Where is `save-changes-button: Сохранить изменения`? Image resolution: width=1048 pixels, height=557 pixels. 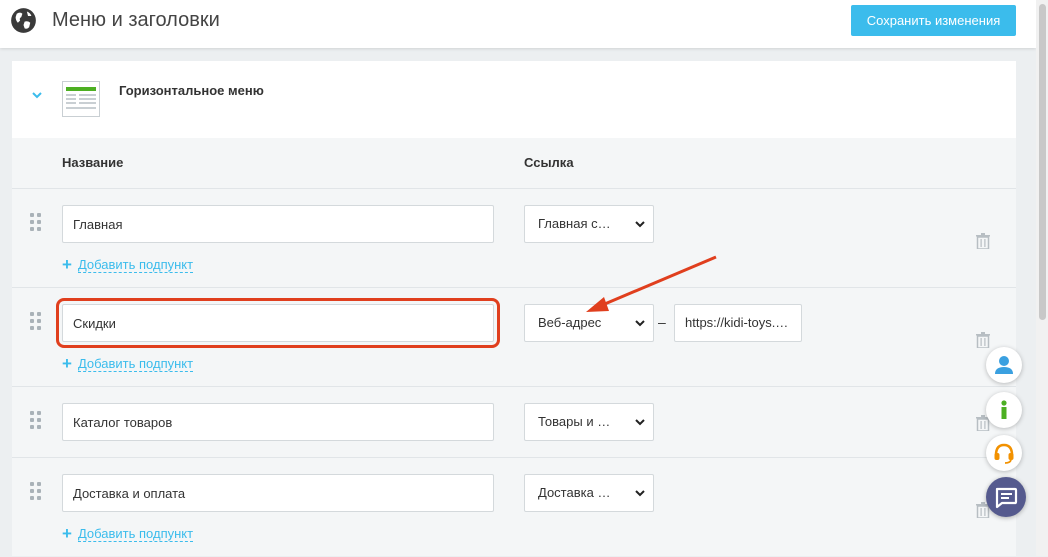 save-changes-button: Сохранить изменения is located at coordinates (933, 20).